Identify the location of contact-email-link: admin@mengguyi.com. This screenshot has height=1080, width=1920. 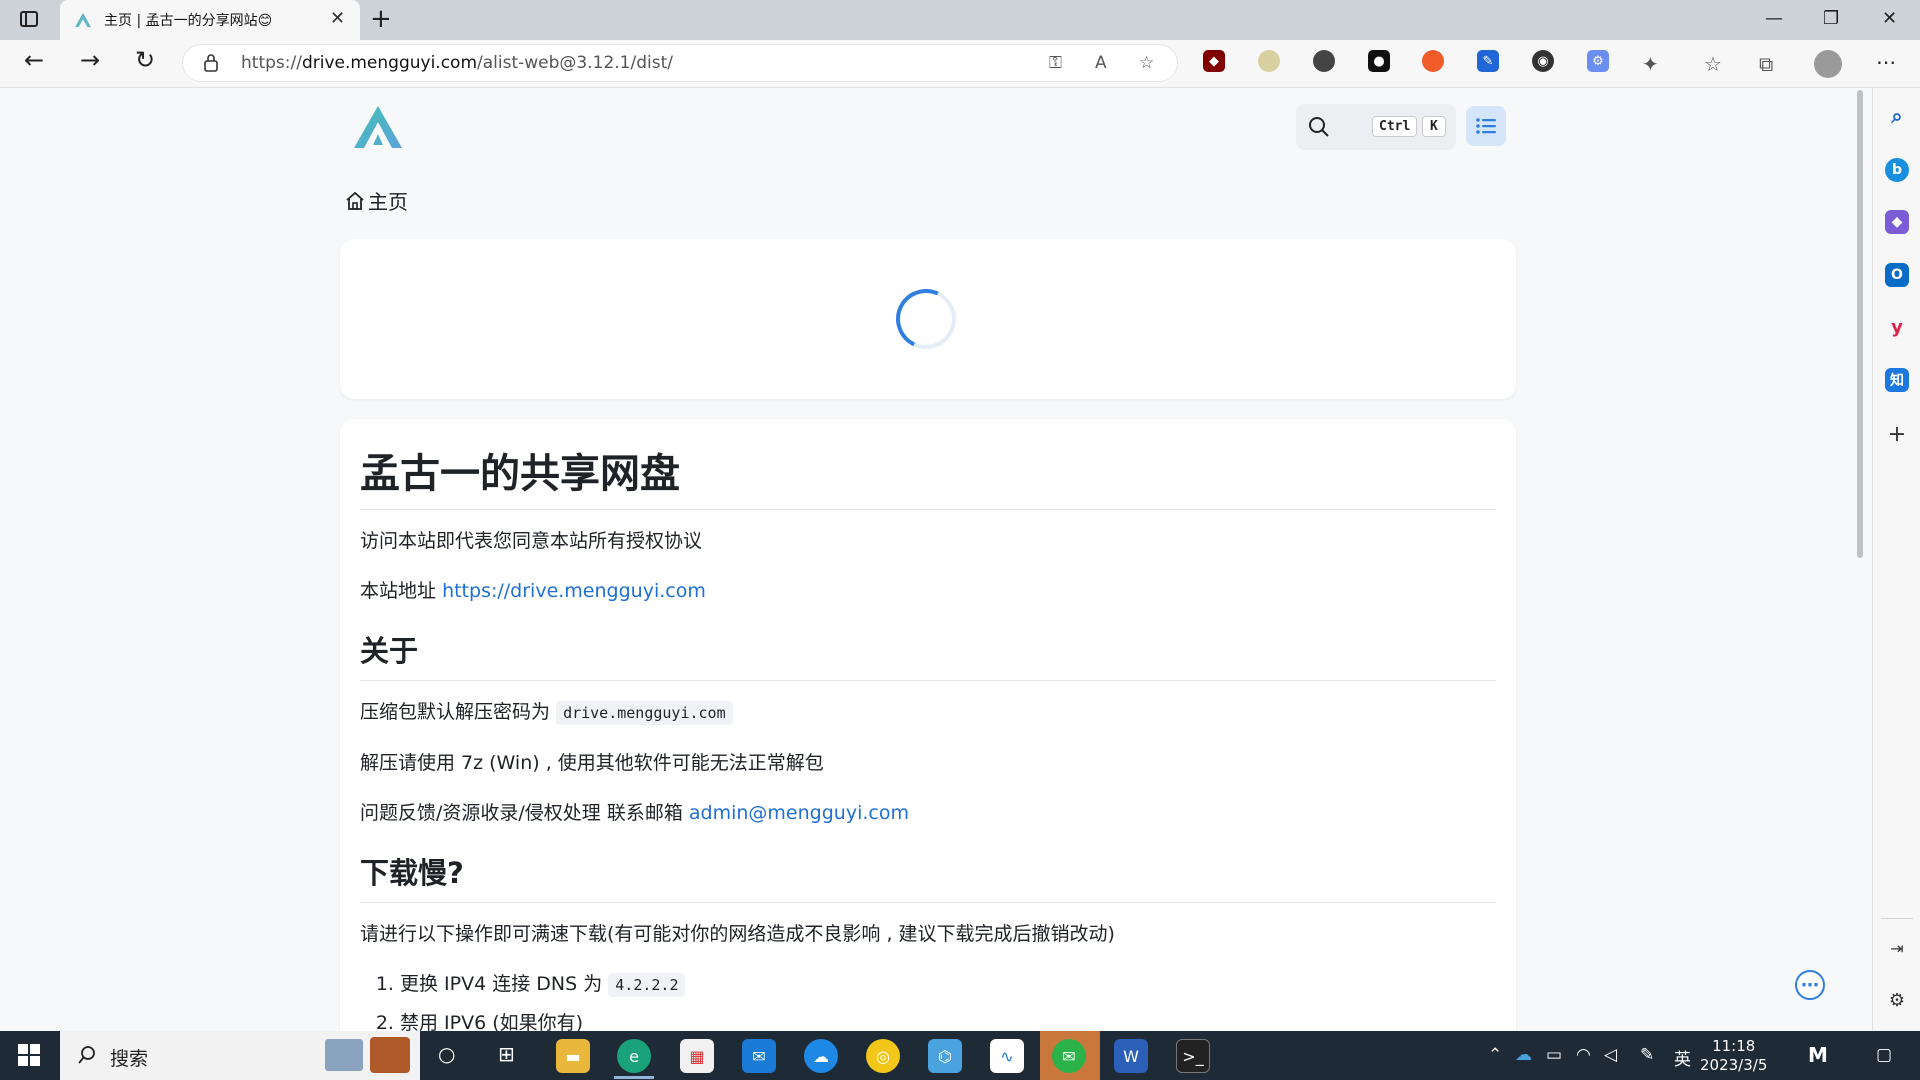
(799, 813).